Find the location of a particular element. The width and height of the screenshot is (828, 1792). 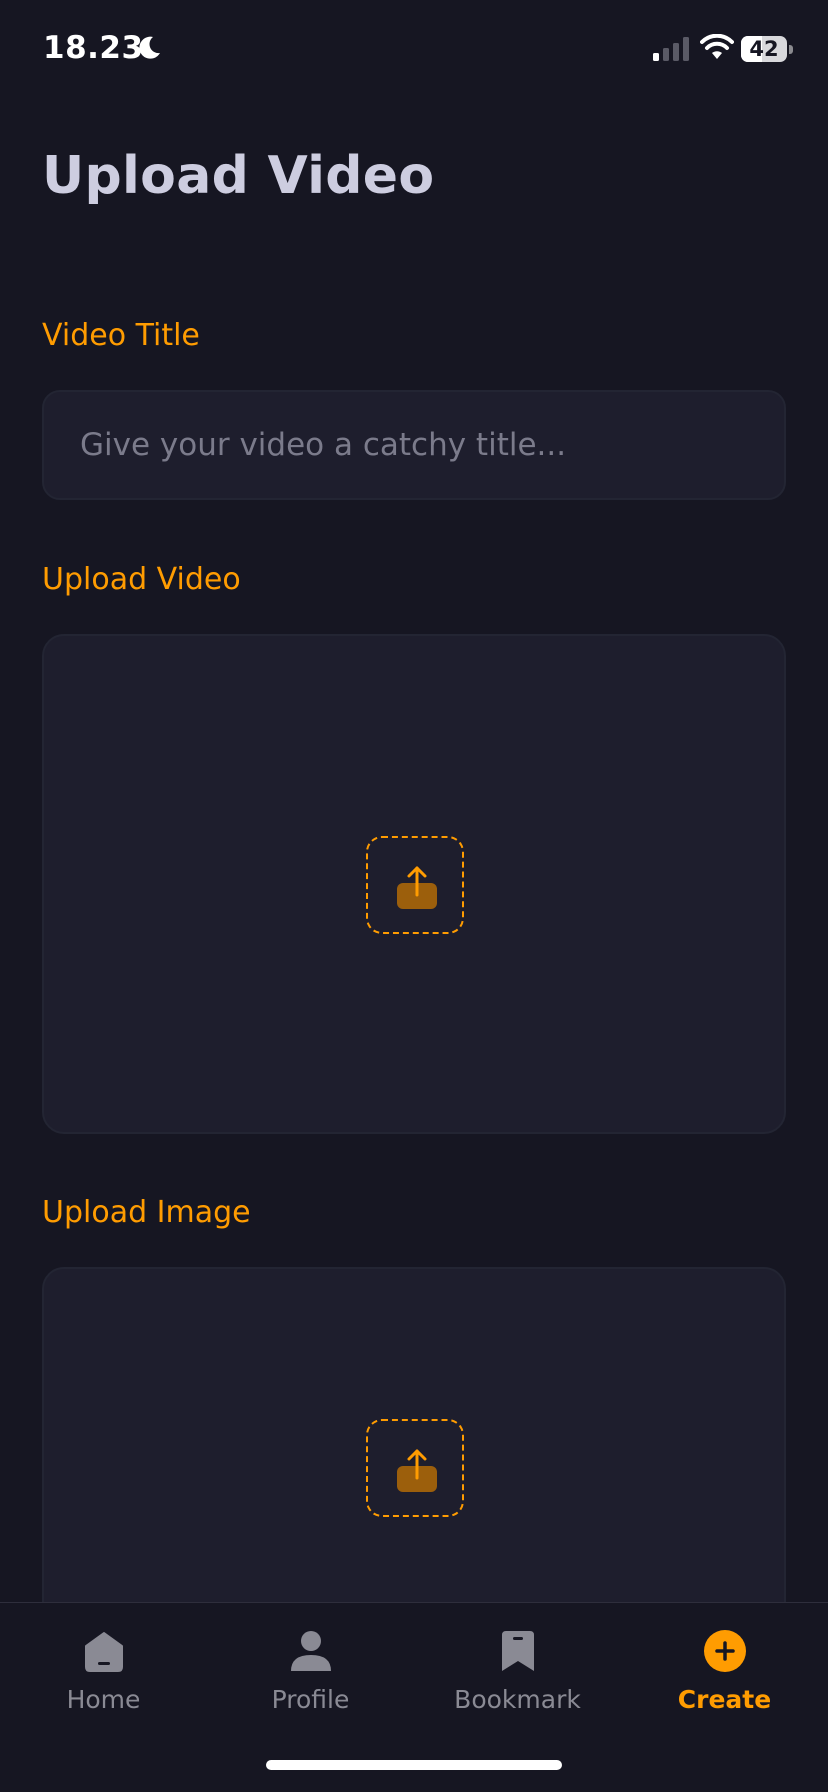

battery-cap is located at coordinates (791, 49).